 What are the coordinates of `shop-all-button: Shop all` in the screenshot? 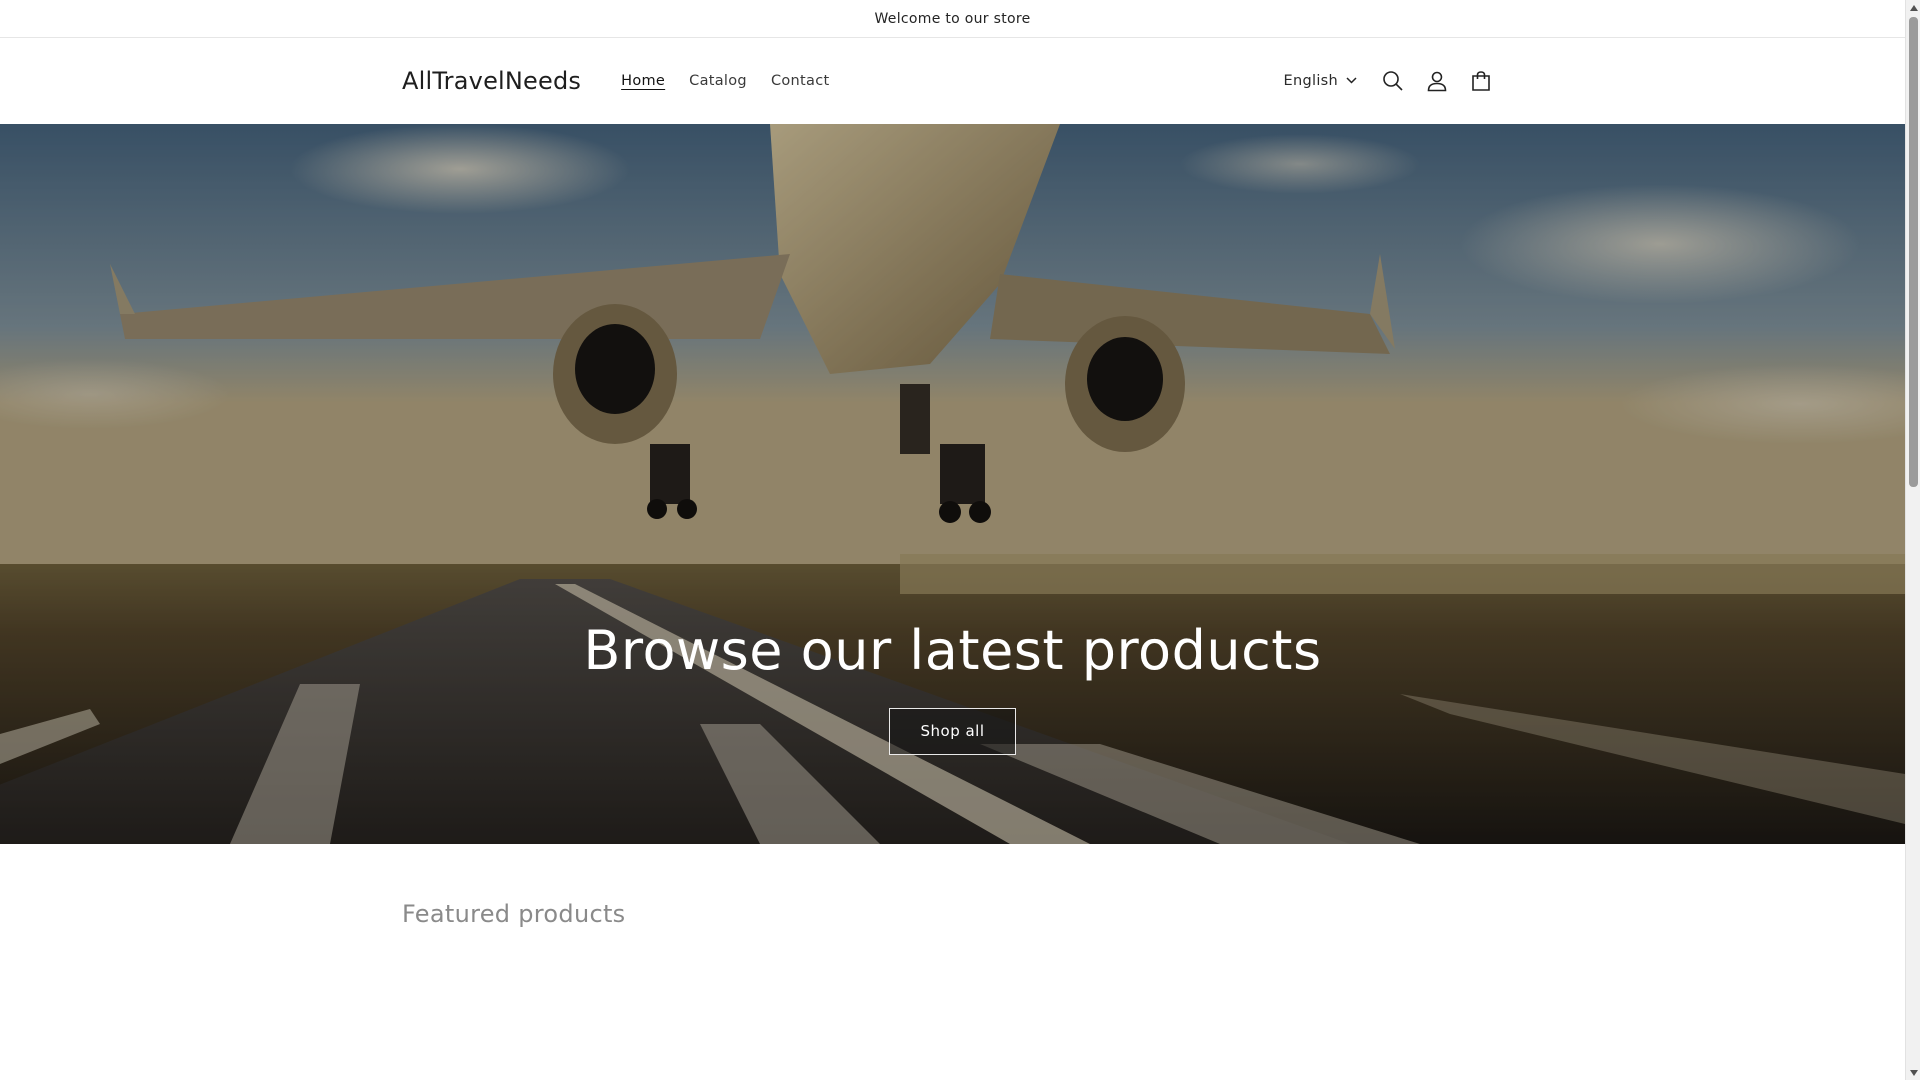 It's located at (952, 731).